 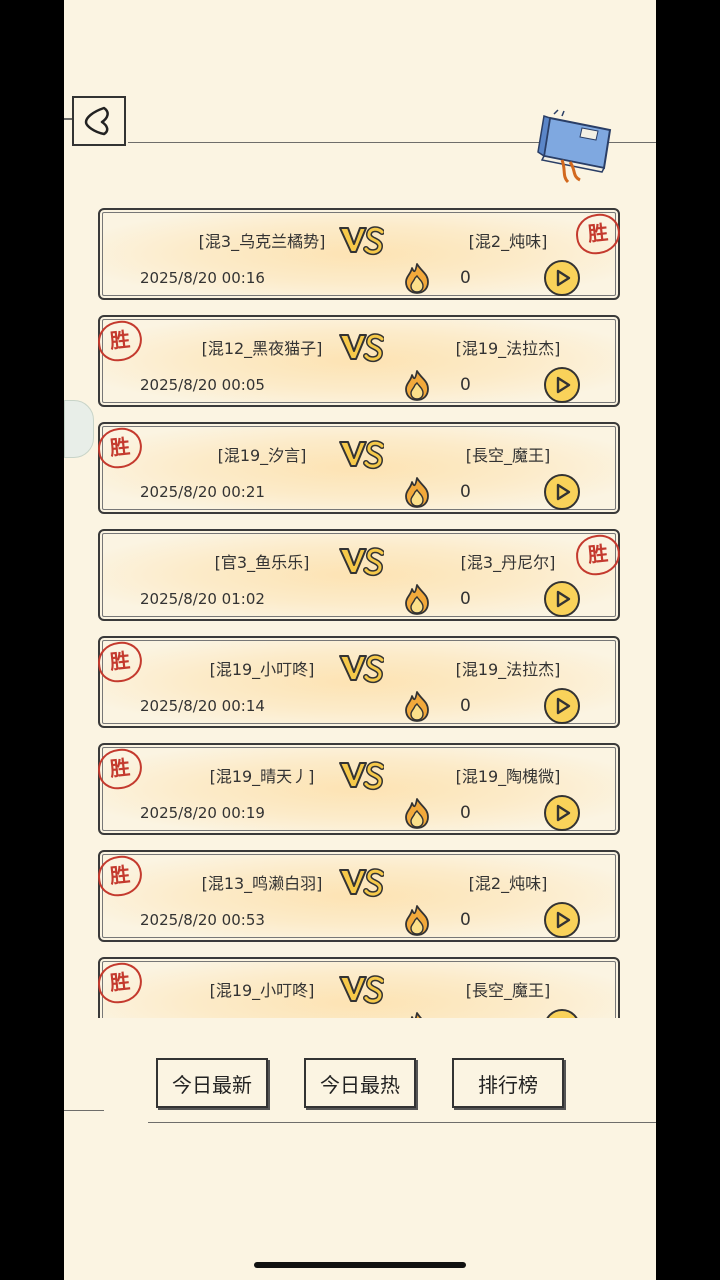 What do you see at coordinates (202, 706) in the screenshot?
I see `match-date: 2025/8/20 00:14` at bounding box center [202, 706].